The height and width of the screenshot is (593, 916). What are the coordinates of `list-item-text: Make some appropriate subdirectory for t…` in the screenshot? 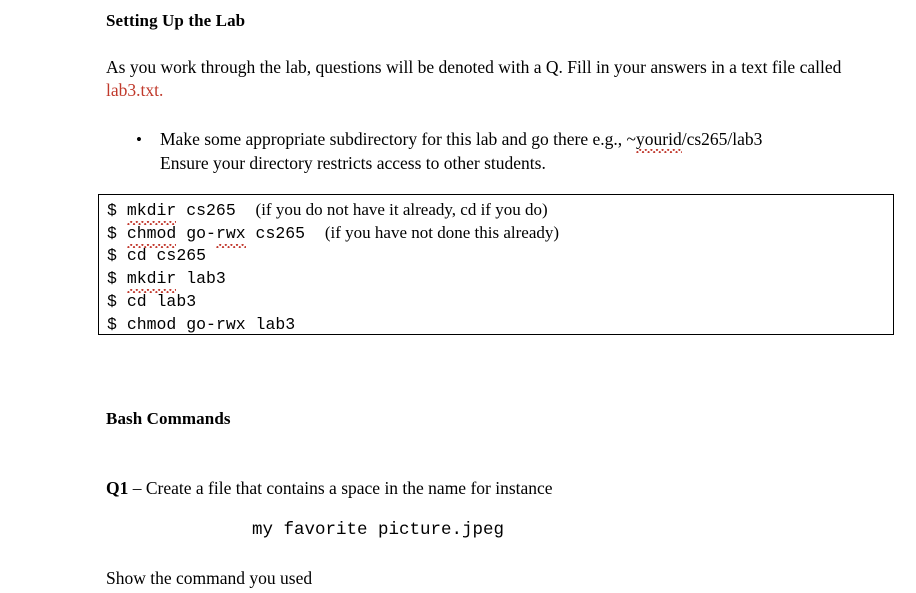 It's located at (516, 151).